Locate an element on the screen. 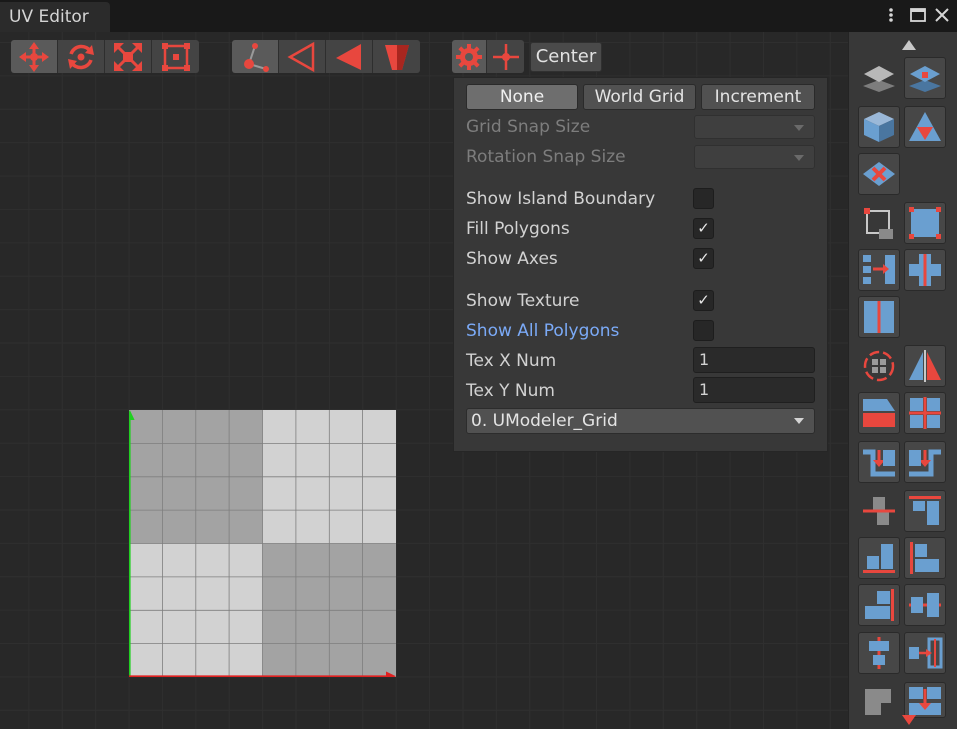  texture-select-value: 0. UModeler_Grid is located at coordinates (544, 421).